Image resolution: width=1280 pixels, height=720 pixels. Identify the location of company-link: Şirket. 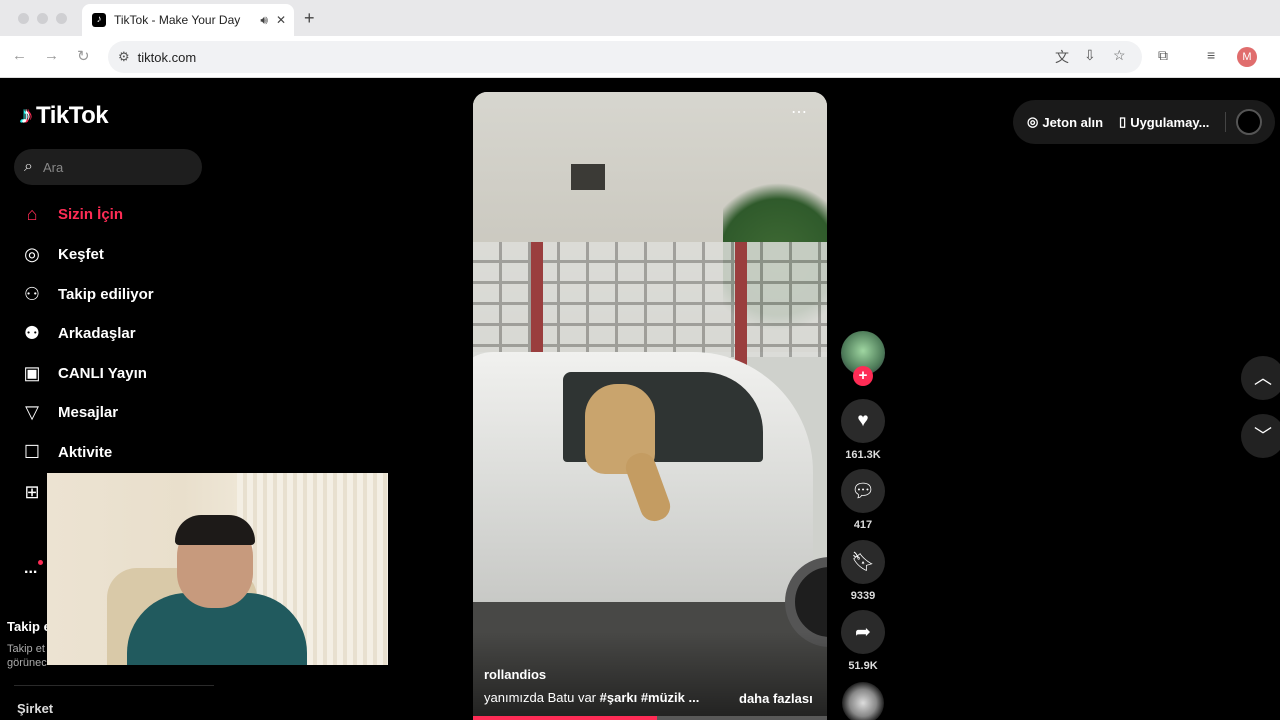
(35, 708).